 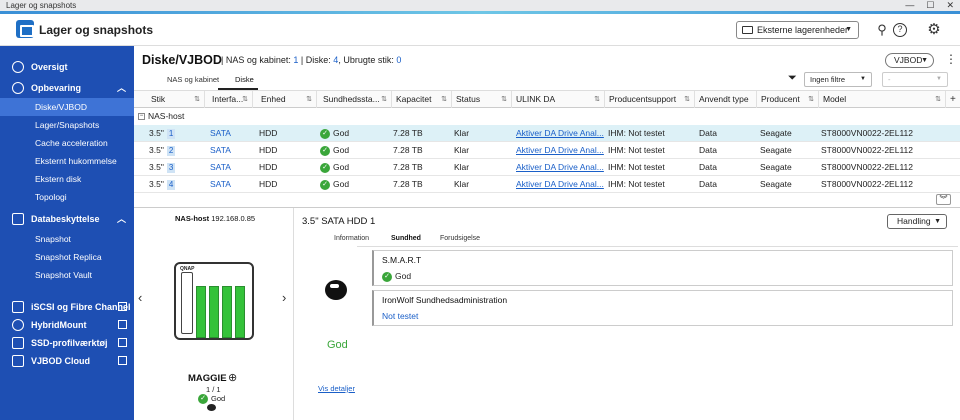 I want to click on smart-value-label: God, so click(x=403, y=276).